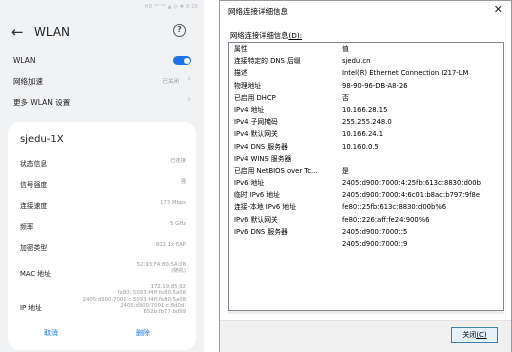 The image size is (512, 352). I want to click on value-cell: 10.160.0.5, so click(360, 146).